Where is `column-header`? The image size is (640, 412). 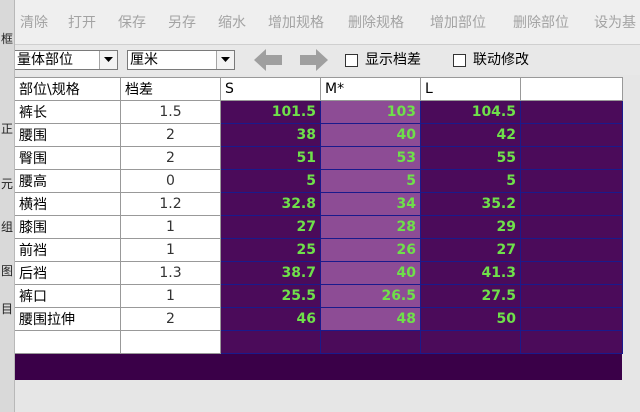
column-header is located at coordinates (571, 89).